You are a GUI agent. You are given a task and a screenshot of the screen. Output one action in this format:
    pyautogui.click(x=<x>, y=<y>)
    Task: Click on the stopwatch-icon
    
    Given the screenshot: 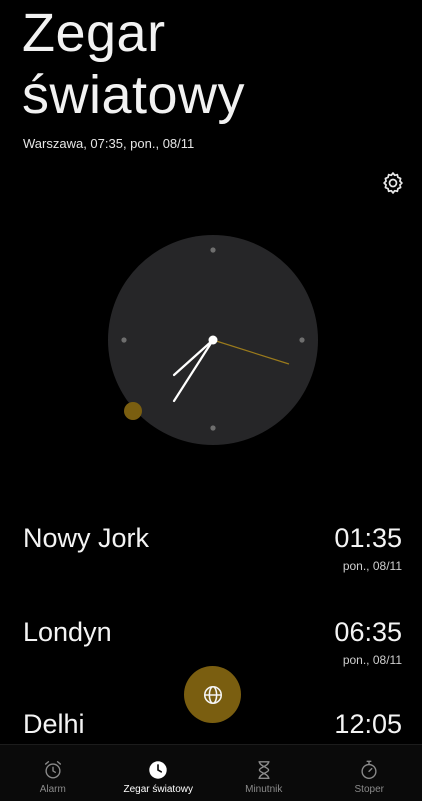 What is the action you would take?
    pyautogui.click(x=369, y=770)
    